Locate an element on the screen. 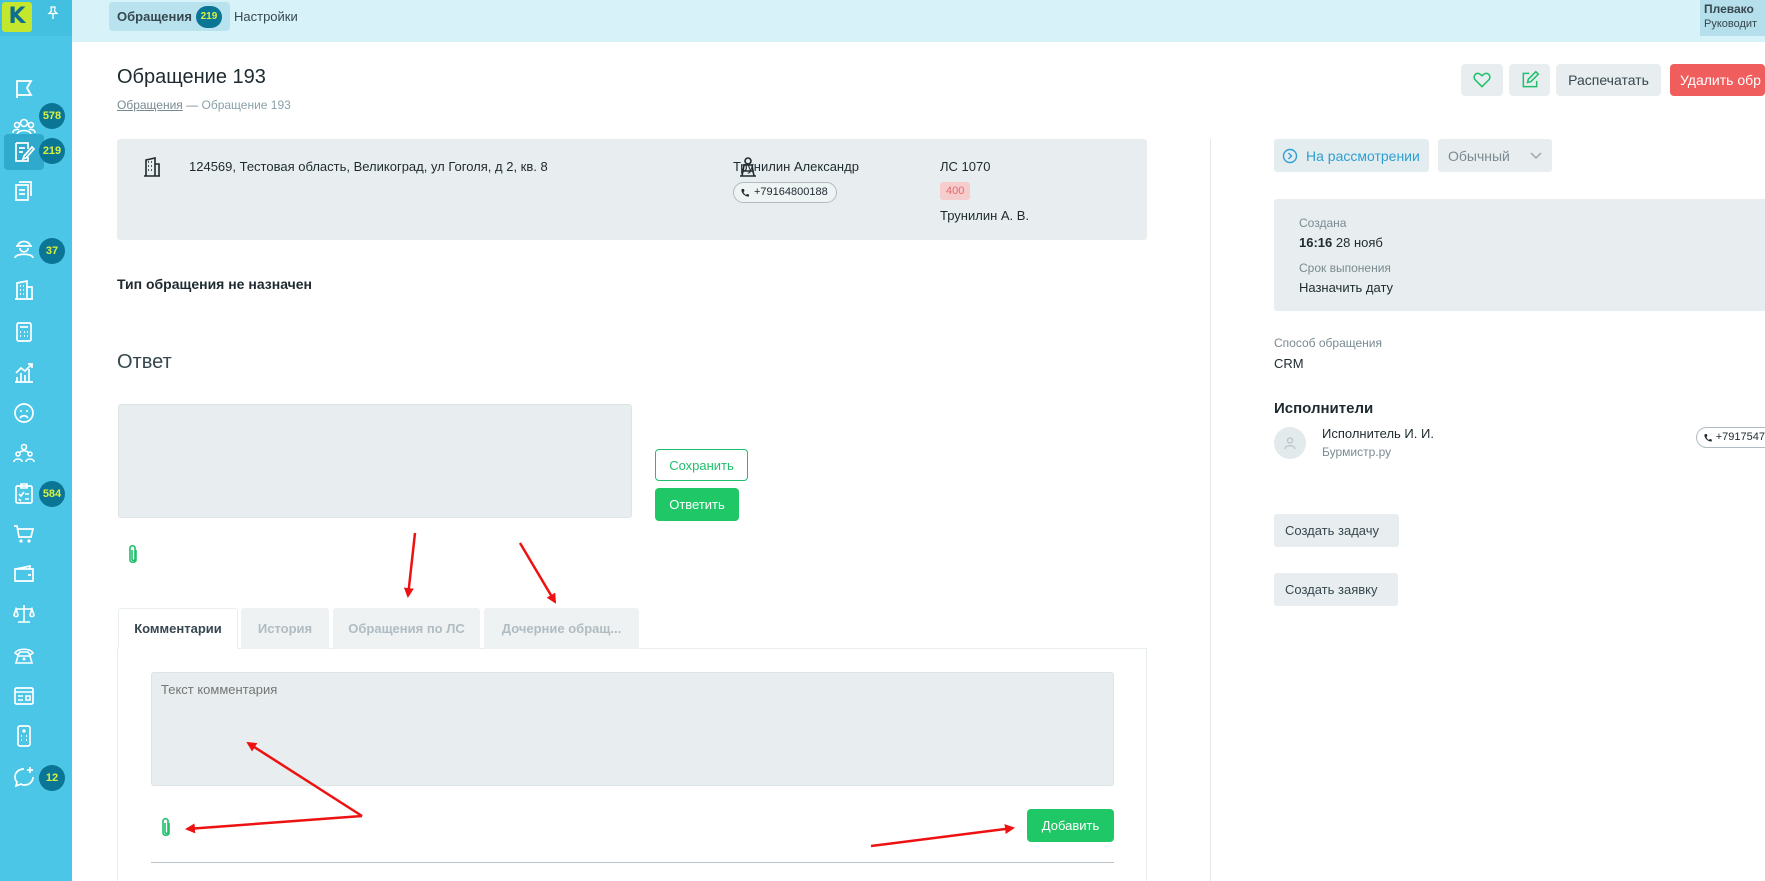 The width and height of the screenshot is (1765, 881). paperclip-icon is located at coordinates (133, 554).